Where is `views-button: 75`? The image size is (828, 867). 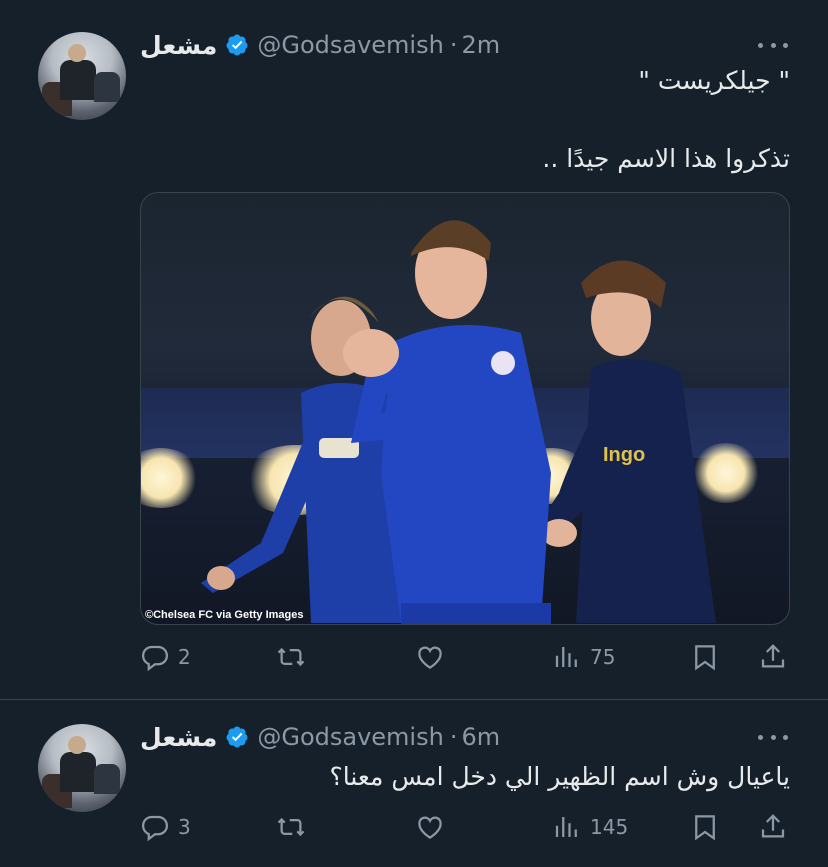 views-button: 75 is located at coordinates (583, 657).